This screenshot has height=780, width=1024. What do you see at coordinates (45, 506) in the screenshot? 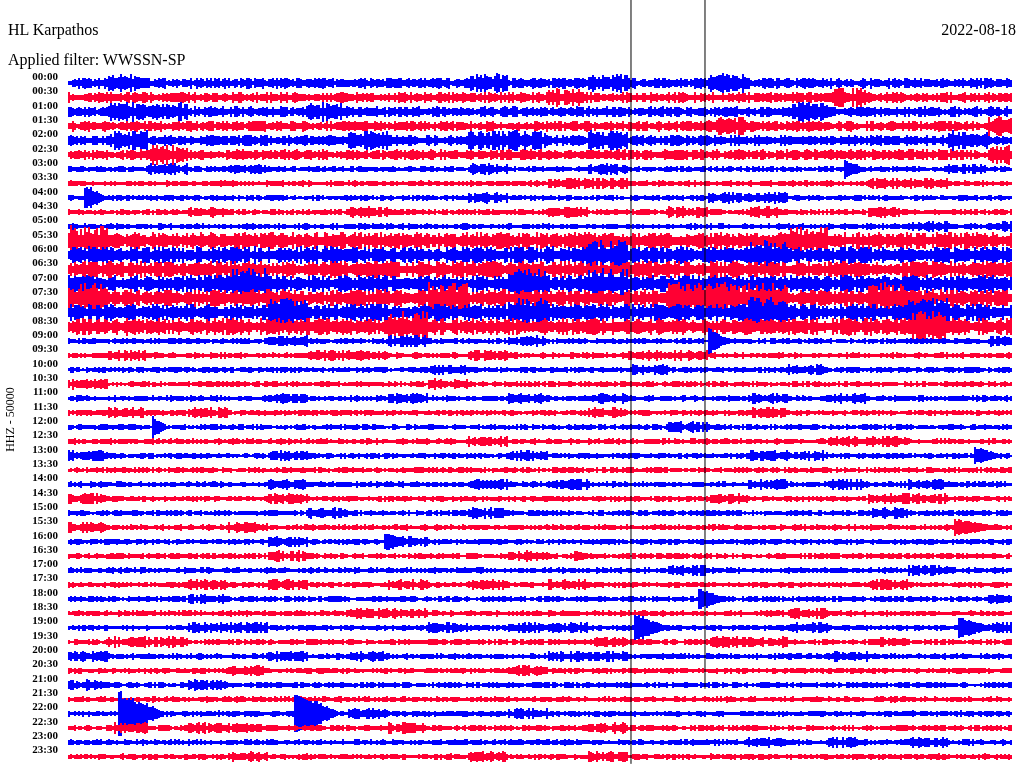
I see `time-label: 15:00` at bounding box center [45, 506].